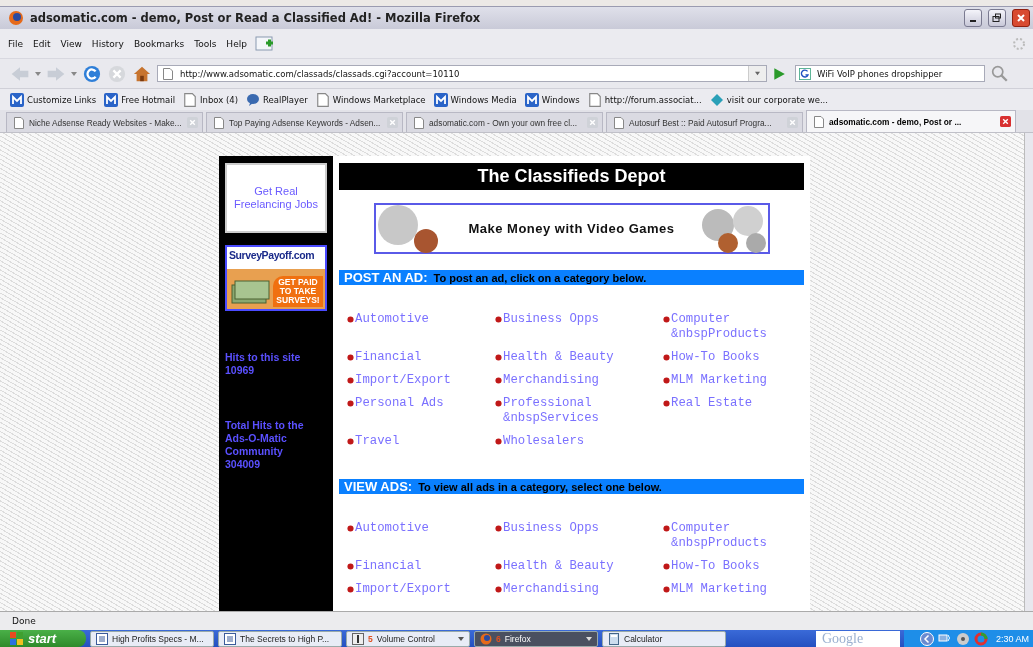 Image resolution: width=1033 pixels, height=647 pixels. I want to click on chevron-icon, so click(926, 638).